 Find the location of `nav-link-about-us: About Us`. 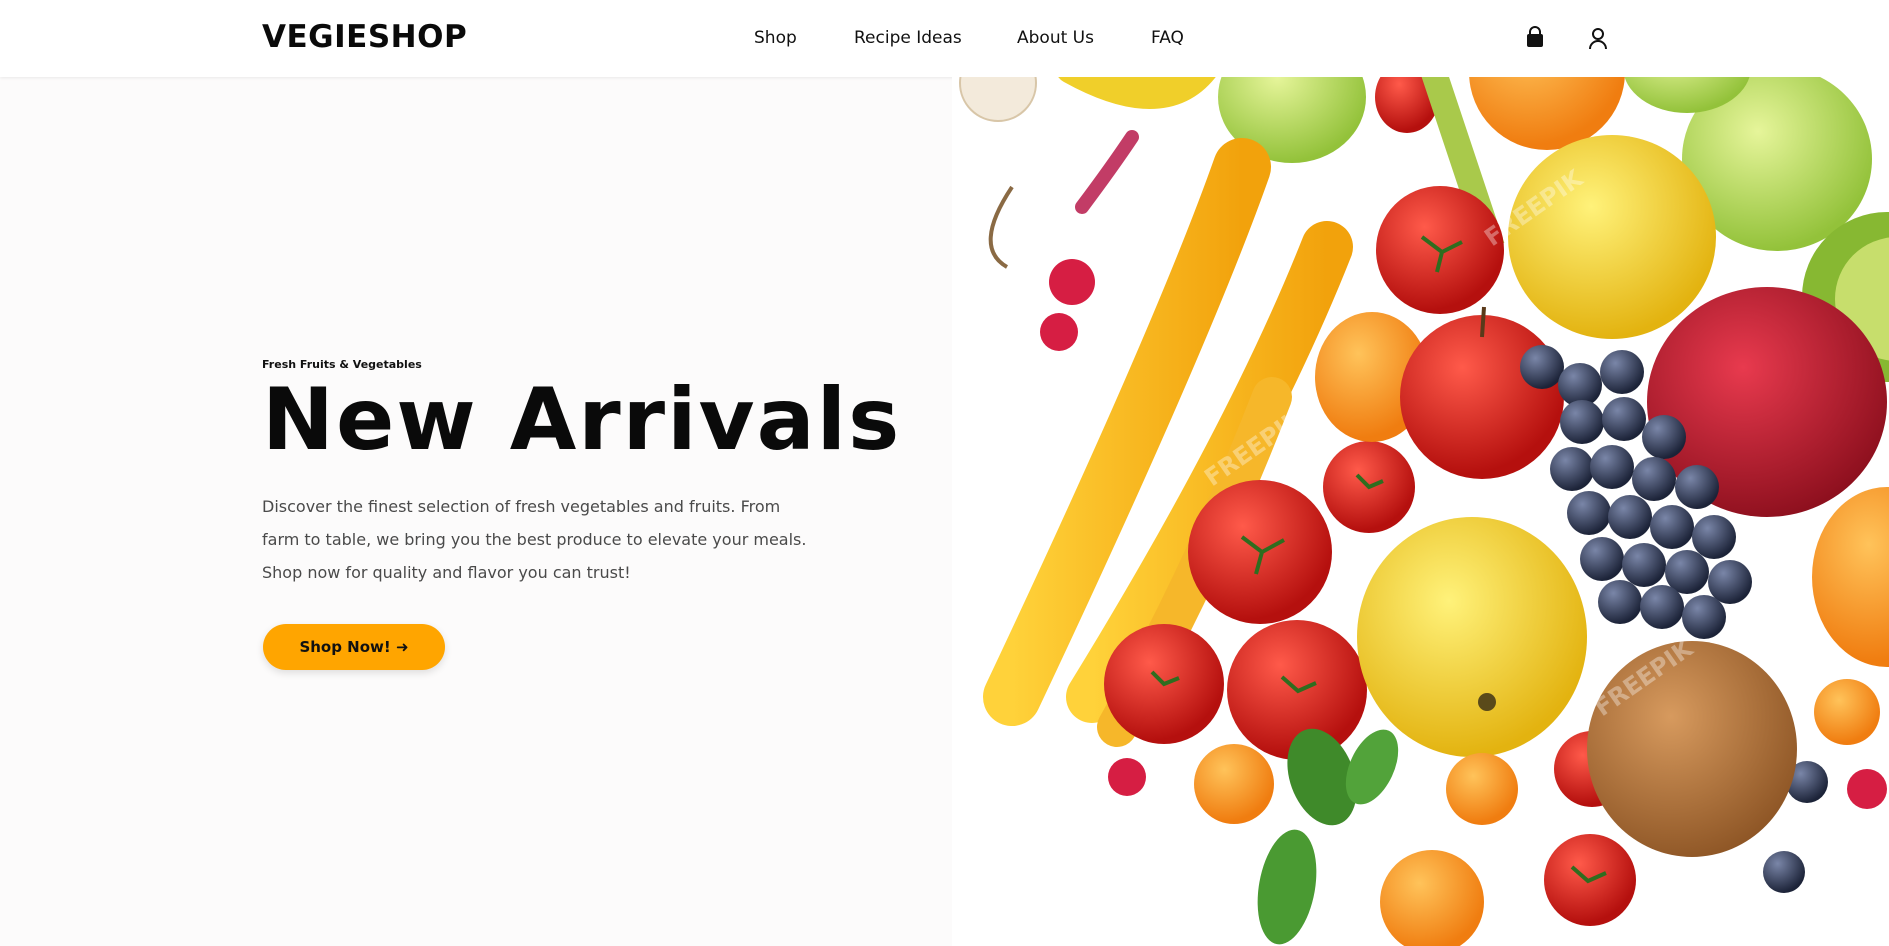

nav-link-about-us: About Us is located at coordinates (1055, 38).